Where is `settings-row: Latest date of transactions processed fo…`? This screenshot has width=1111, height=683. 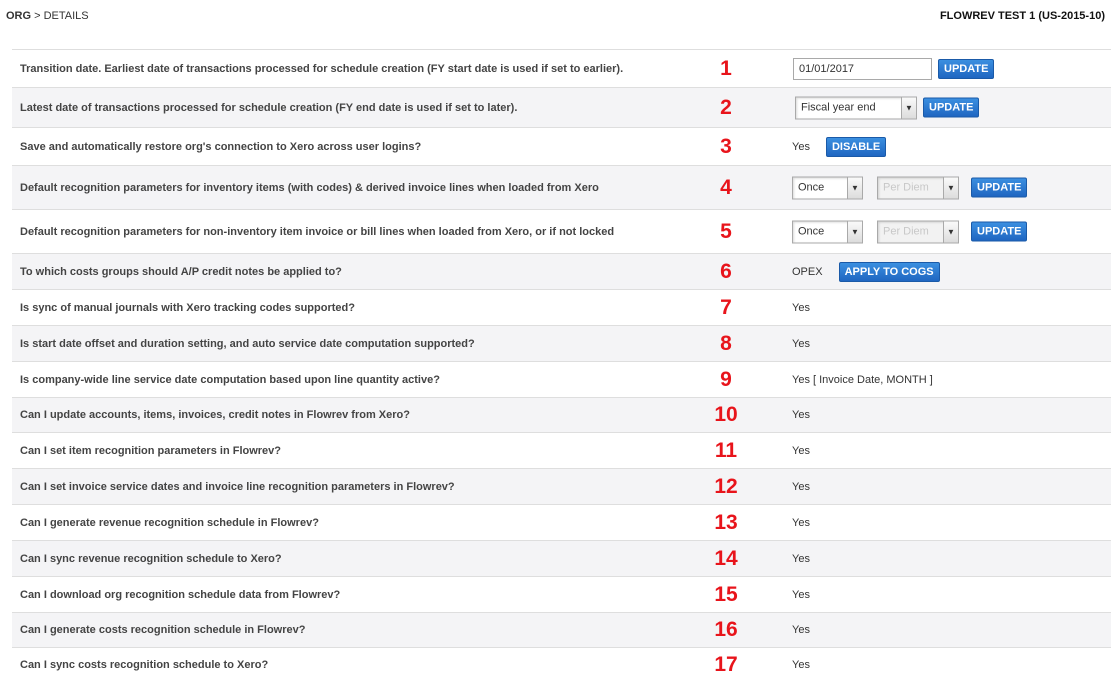
settings-row: Latest date of transactions processed fo… is located at coordinates (561, 108).